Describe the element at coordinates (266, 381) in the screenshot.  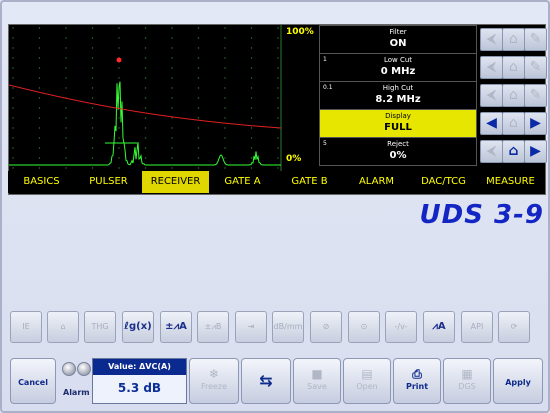
I see `swap-button: ⇆` at that location.